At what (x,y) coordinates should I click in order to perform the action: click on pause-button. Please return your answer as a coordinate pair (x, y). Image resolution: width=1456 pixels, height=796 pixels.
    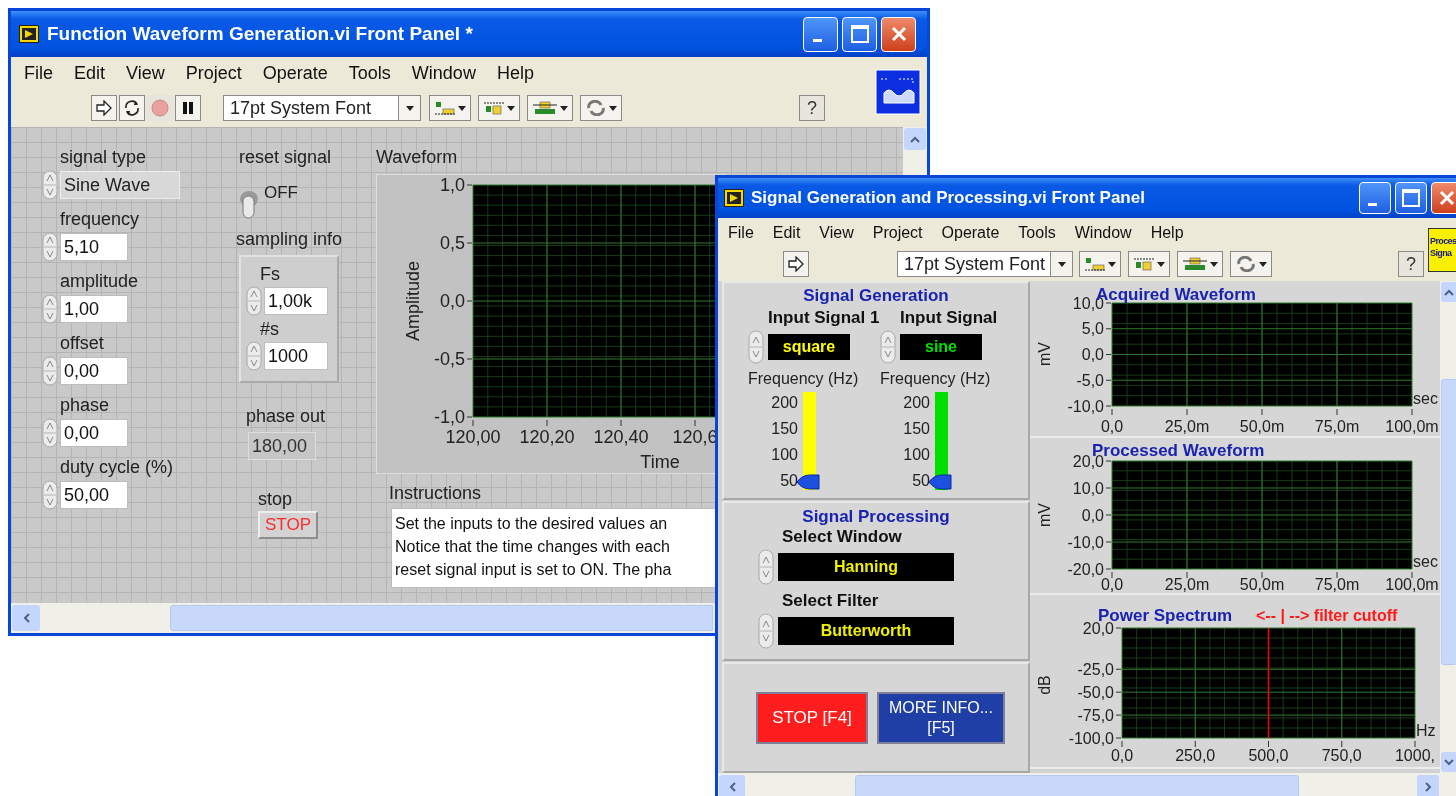
    Looking at the image, I should click on (188, 108).